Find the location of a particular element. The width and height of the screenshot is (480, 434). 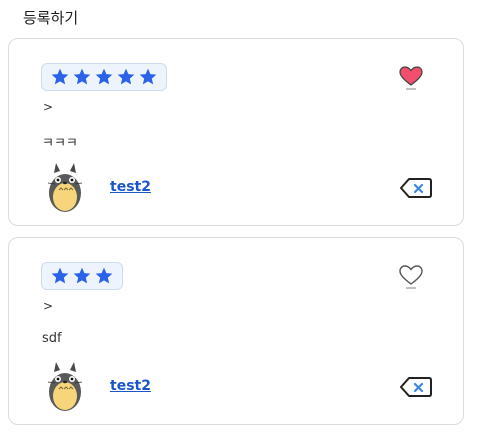

page-title: 등록하기 is located at coordinates (50, 17).